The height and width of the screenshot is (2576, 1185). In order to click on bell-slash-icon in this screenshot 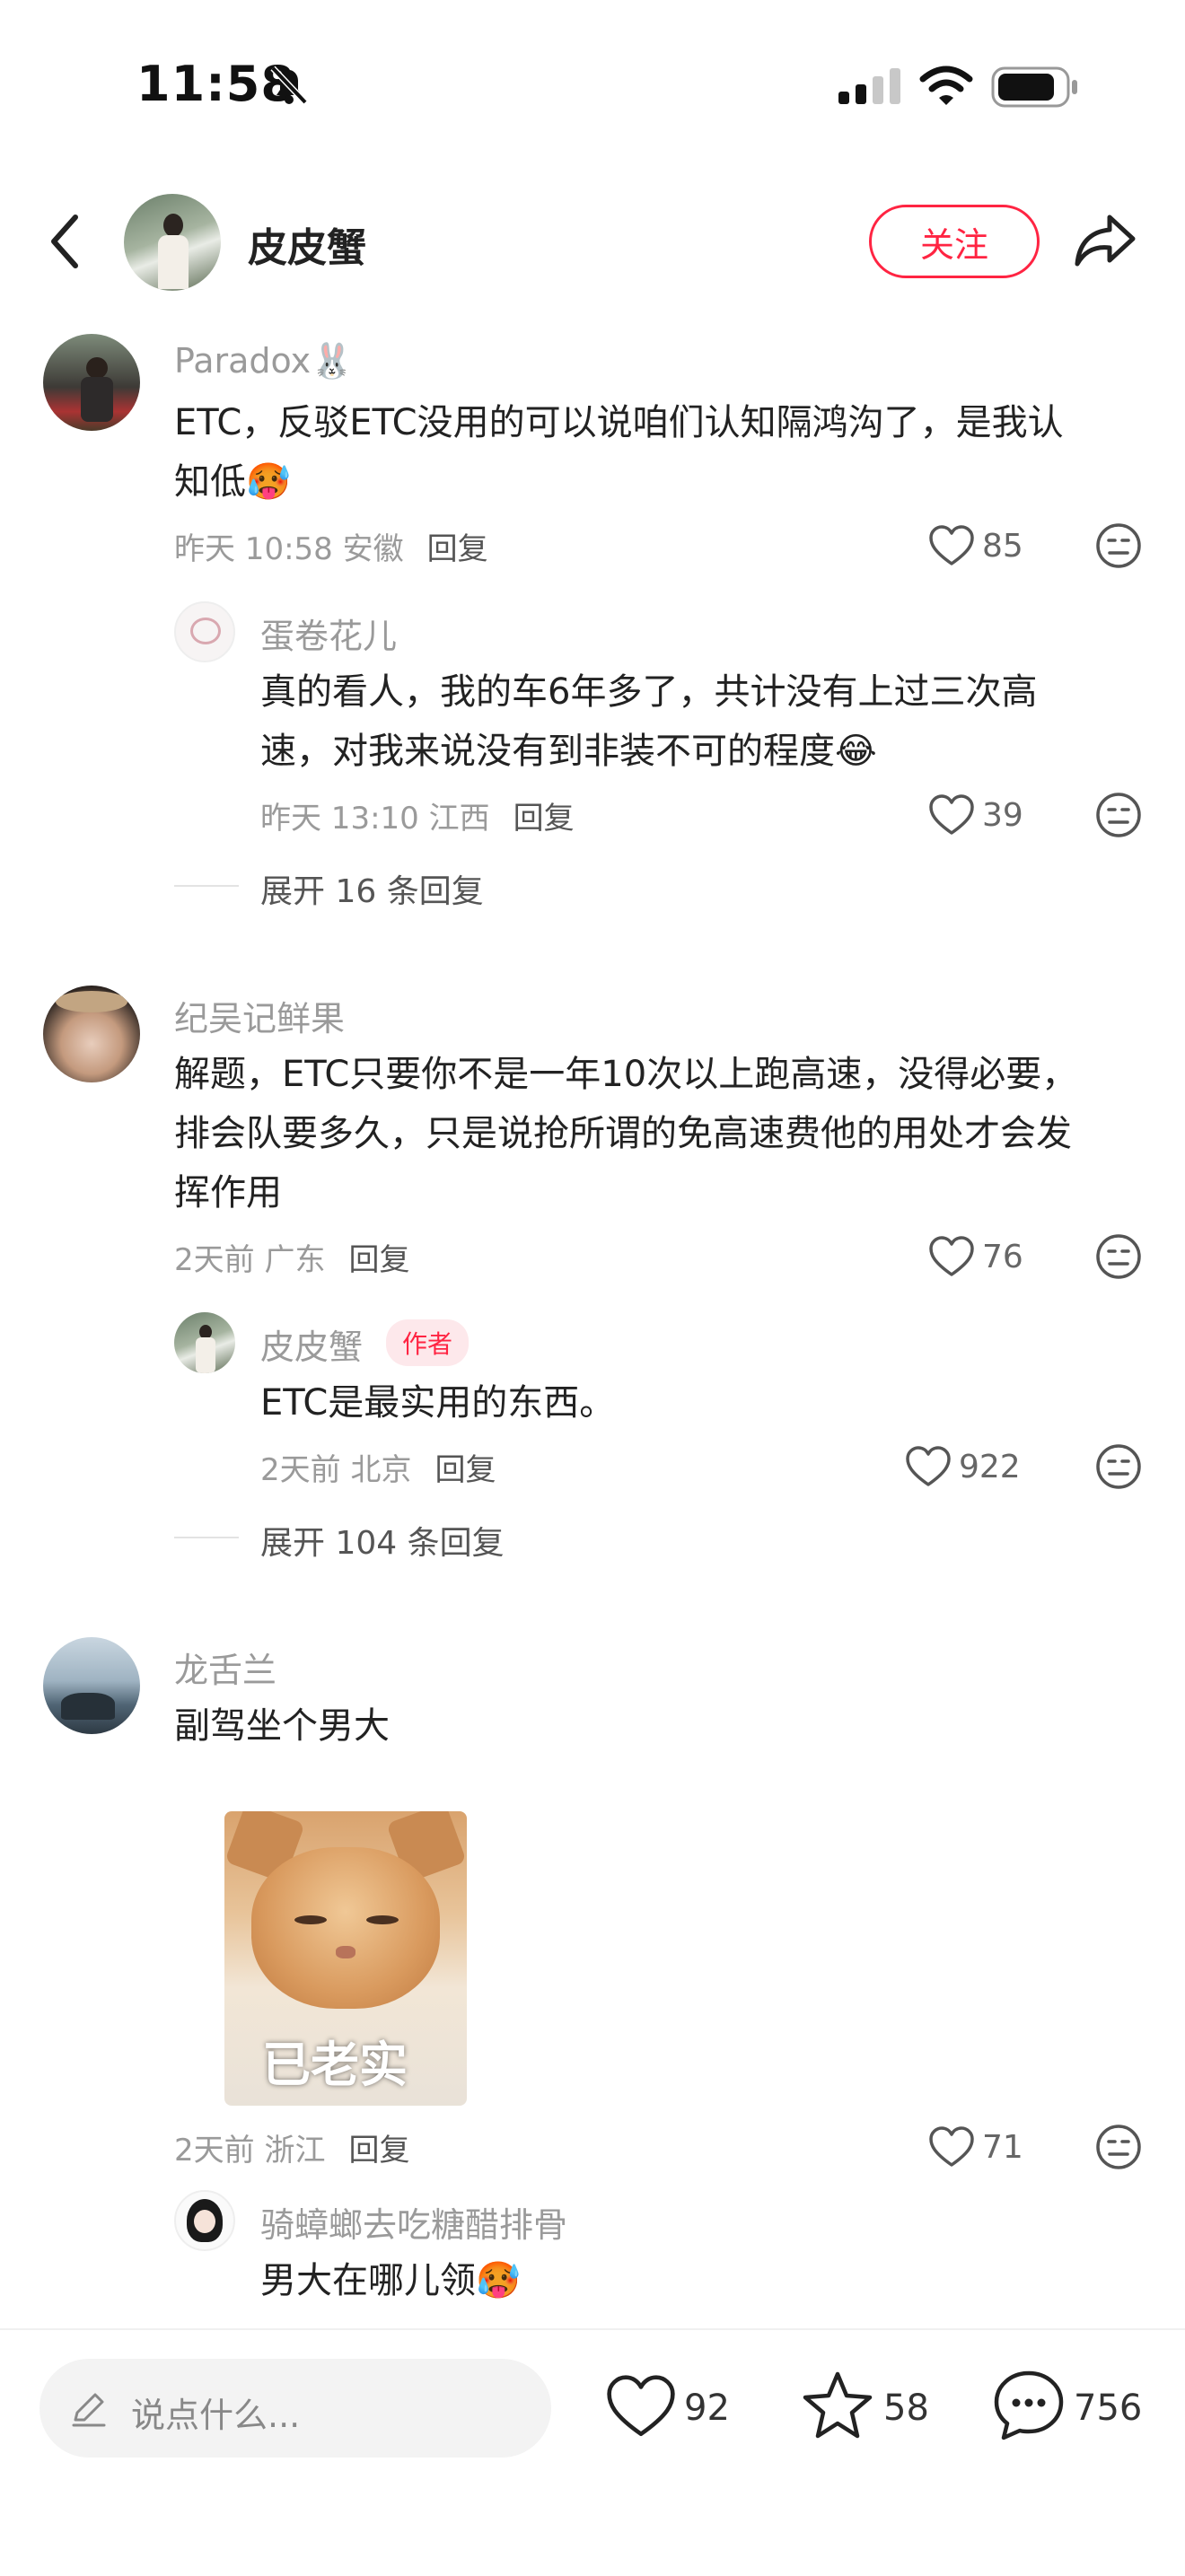, I will do `click(289, 85)`.